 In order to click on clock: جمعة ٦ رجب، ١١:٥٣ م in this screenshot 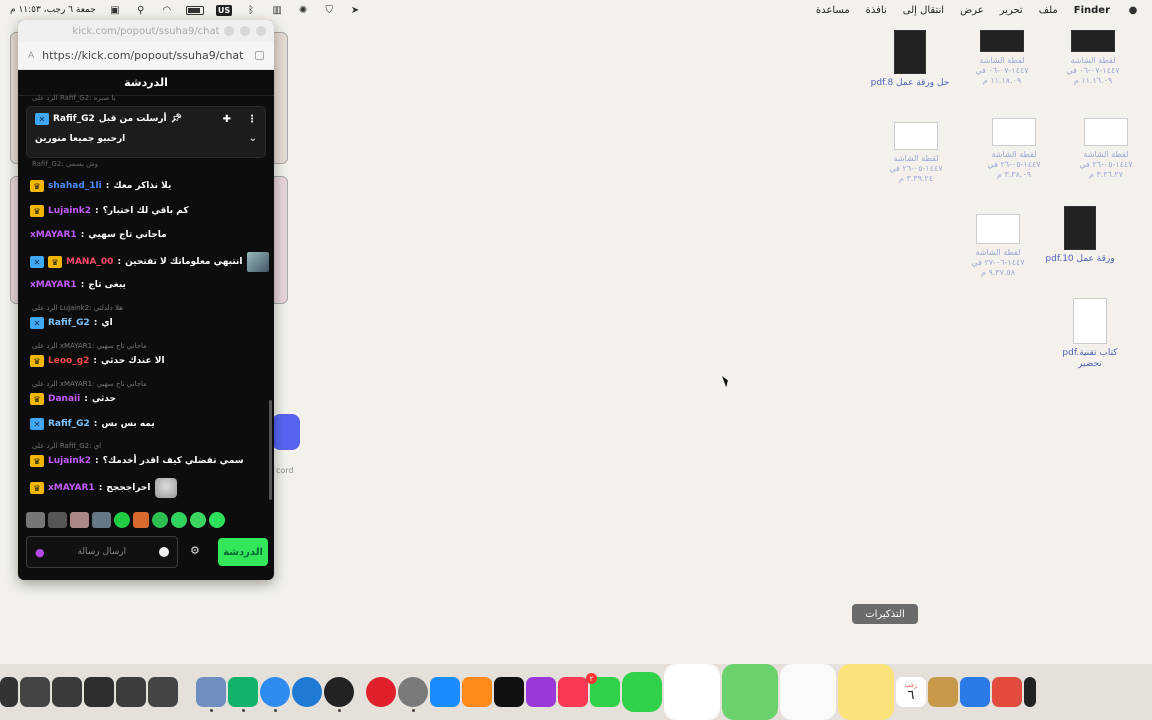, I will do `click(53, 10)`.